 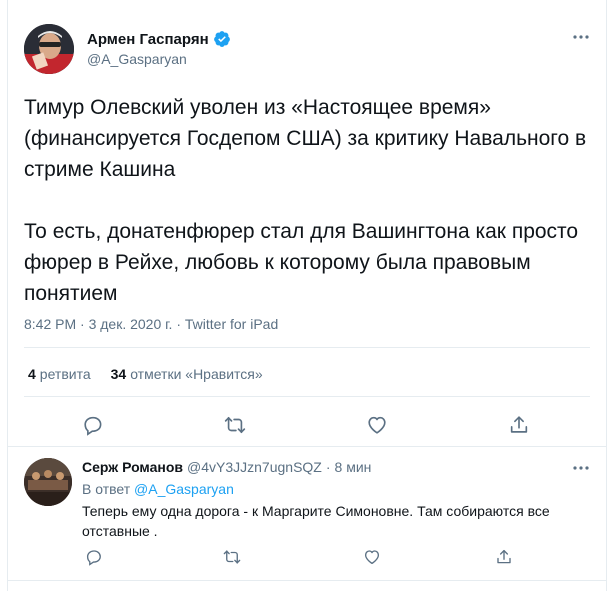 What do you see at coordinates (222, 39) in the screenshot?
I see `verified-badge-icon` at bounding box center [222, 39].